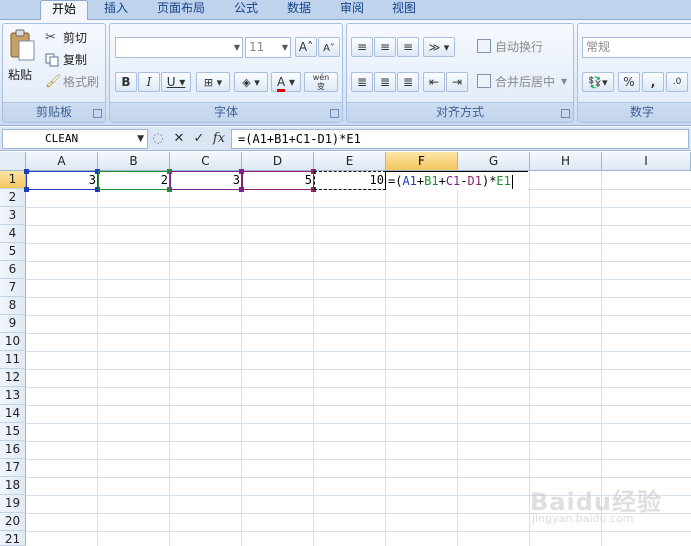 This screenshot has height=546, width=691. I want to click on percent-button: %, so click(629, 82).